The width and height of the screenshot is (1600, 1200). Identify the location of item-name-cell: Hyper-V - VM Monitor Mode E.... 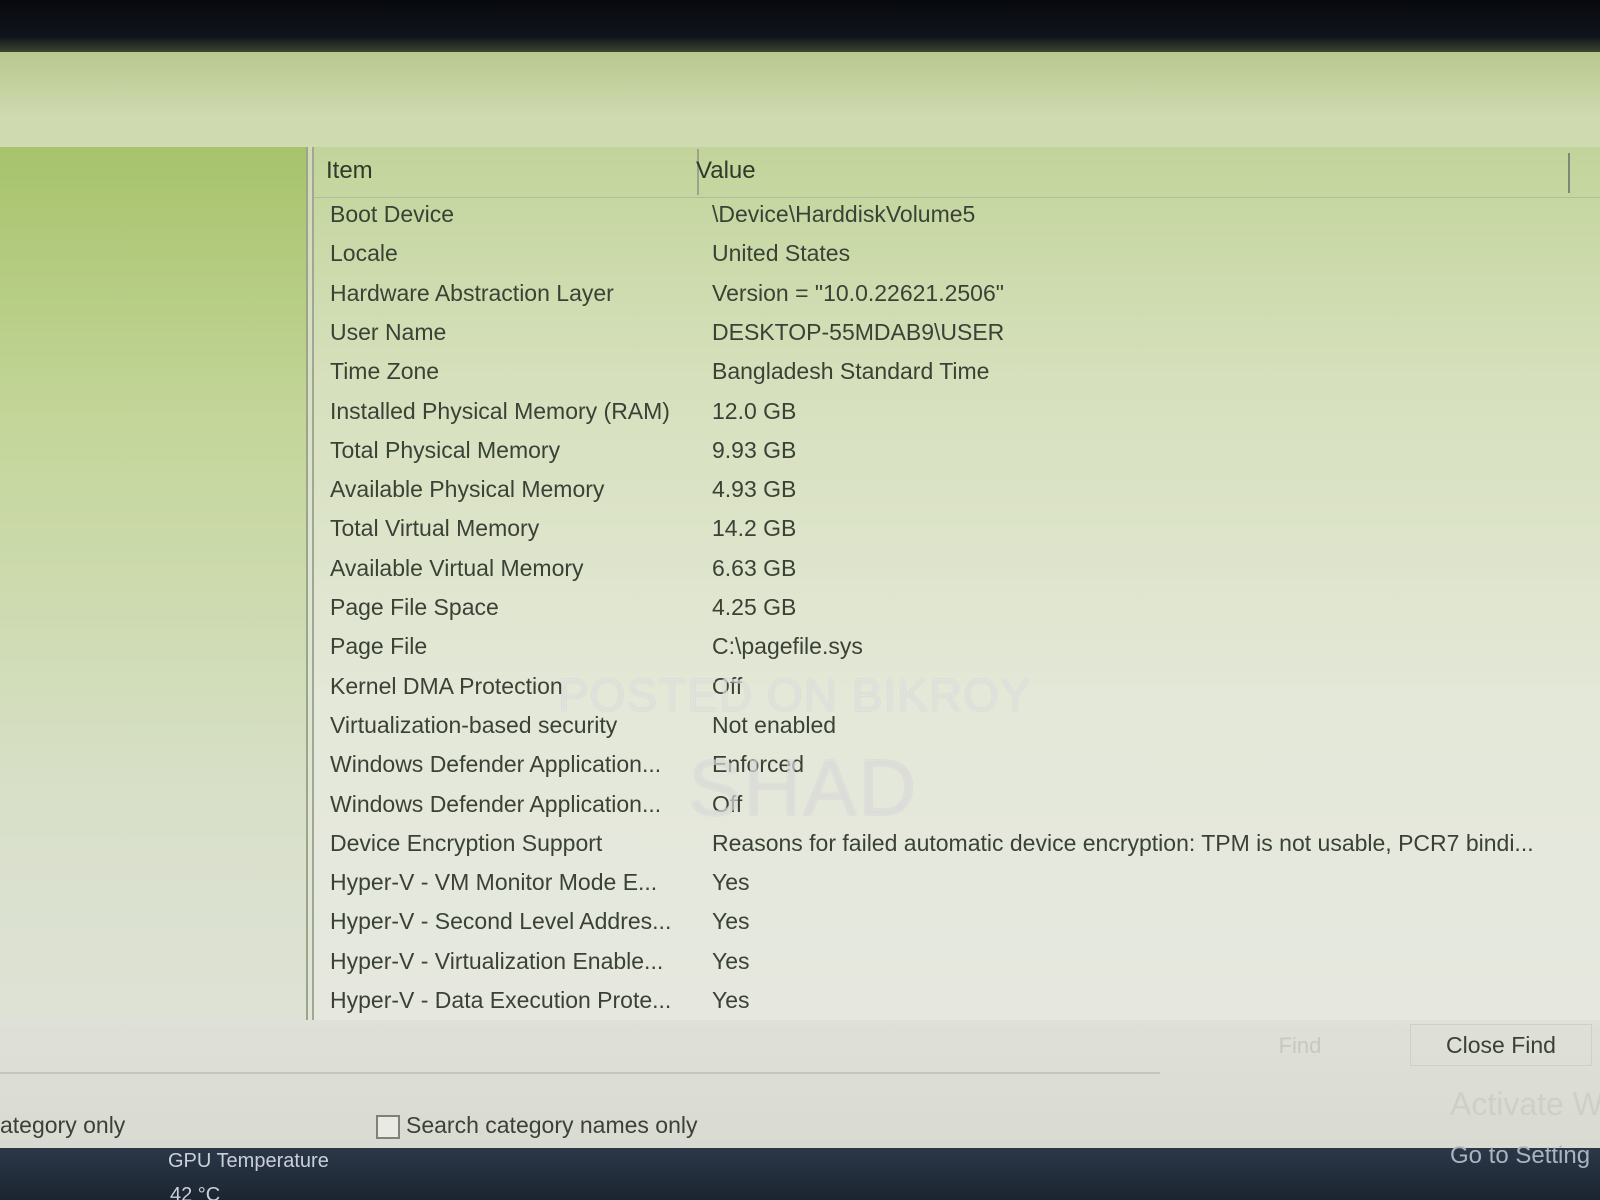
(494, 882).